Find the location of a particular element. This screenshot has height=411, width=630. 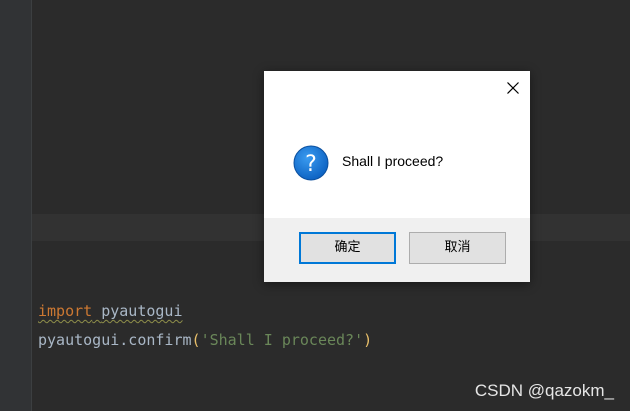

watermark: CSDN @qazokm_ is located at coordinates (544, 390).